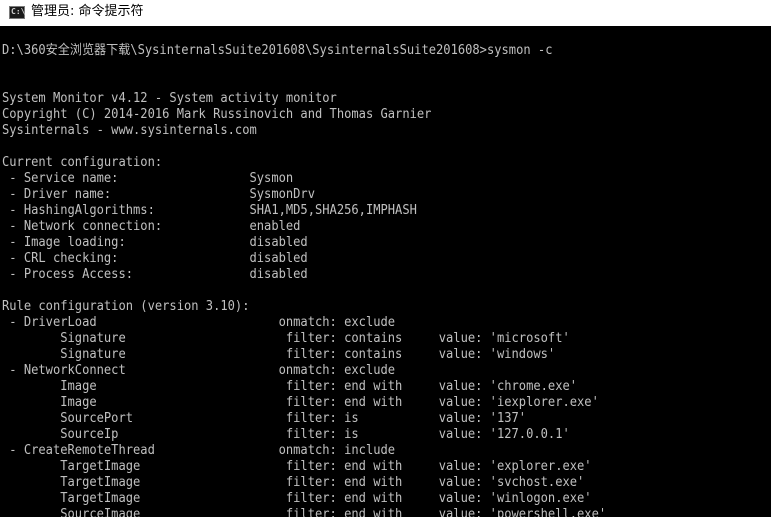  What do you see at coordinates (17, 12) in the screenshot?
I see `cmd-icon: C:\` at bounding box center [17, 12].